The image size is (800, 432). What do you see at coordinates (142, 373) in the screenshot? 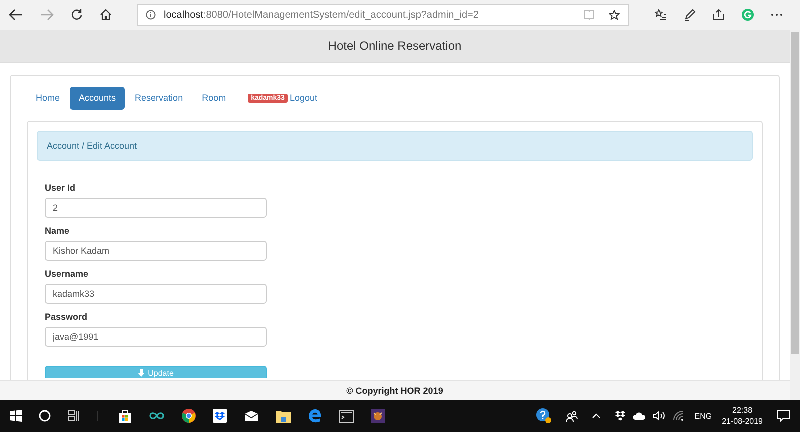
I see `download-icon` at bounding box center [142, 373].